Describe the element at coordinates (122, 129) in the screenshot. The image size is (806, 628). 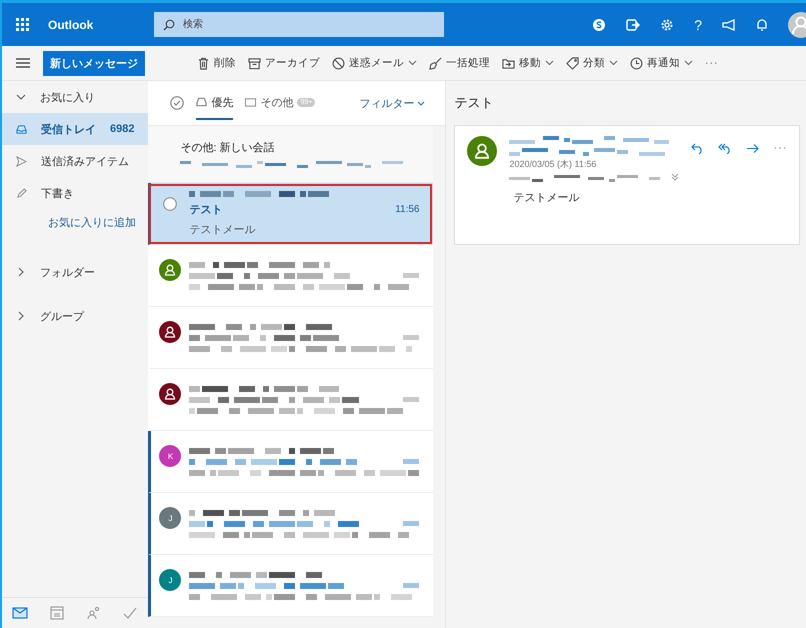
I see `unread-count: 6982` at that location.